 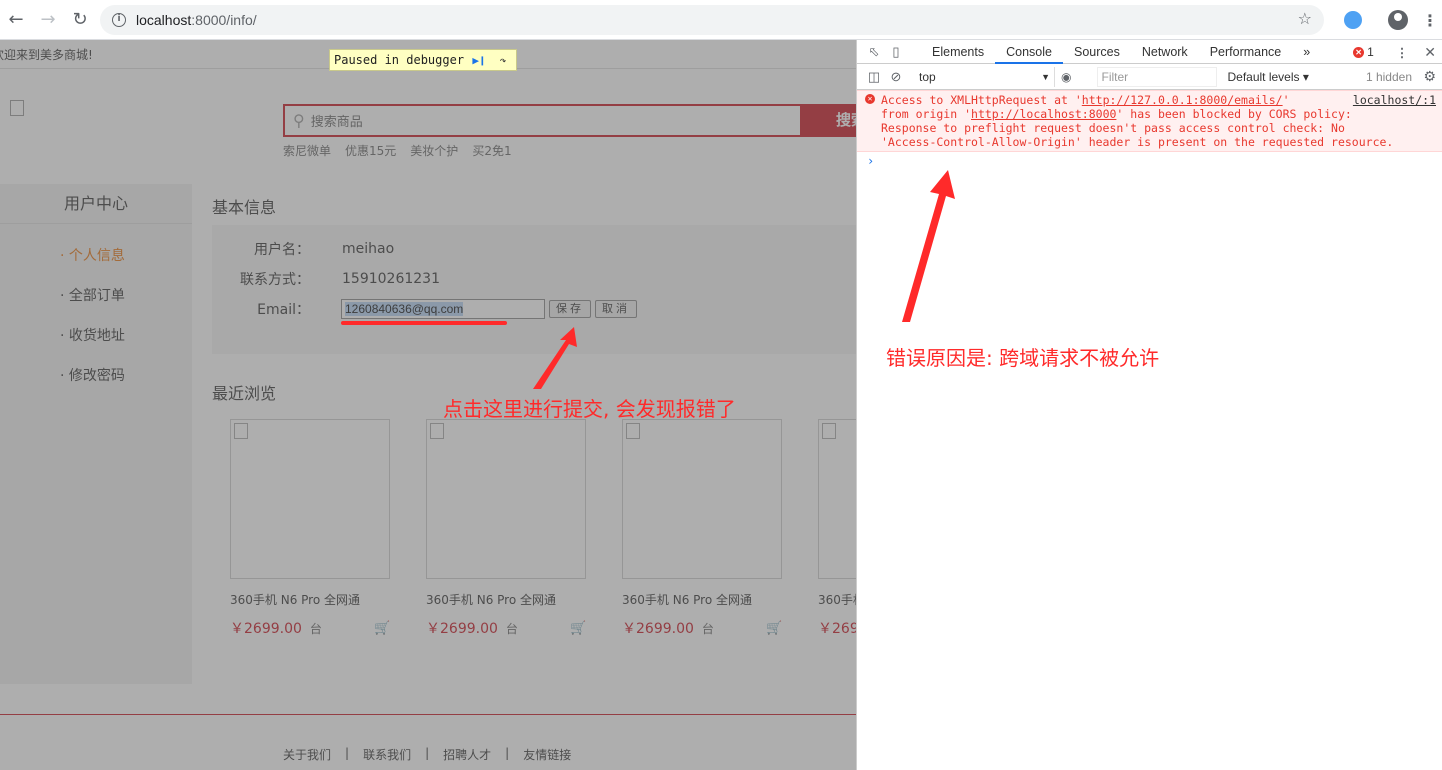 What do you see at coordinates (387, 754) in the screenshot?
I see `footer-link-contact: 联系我们` at bounding box center [387, 754].